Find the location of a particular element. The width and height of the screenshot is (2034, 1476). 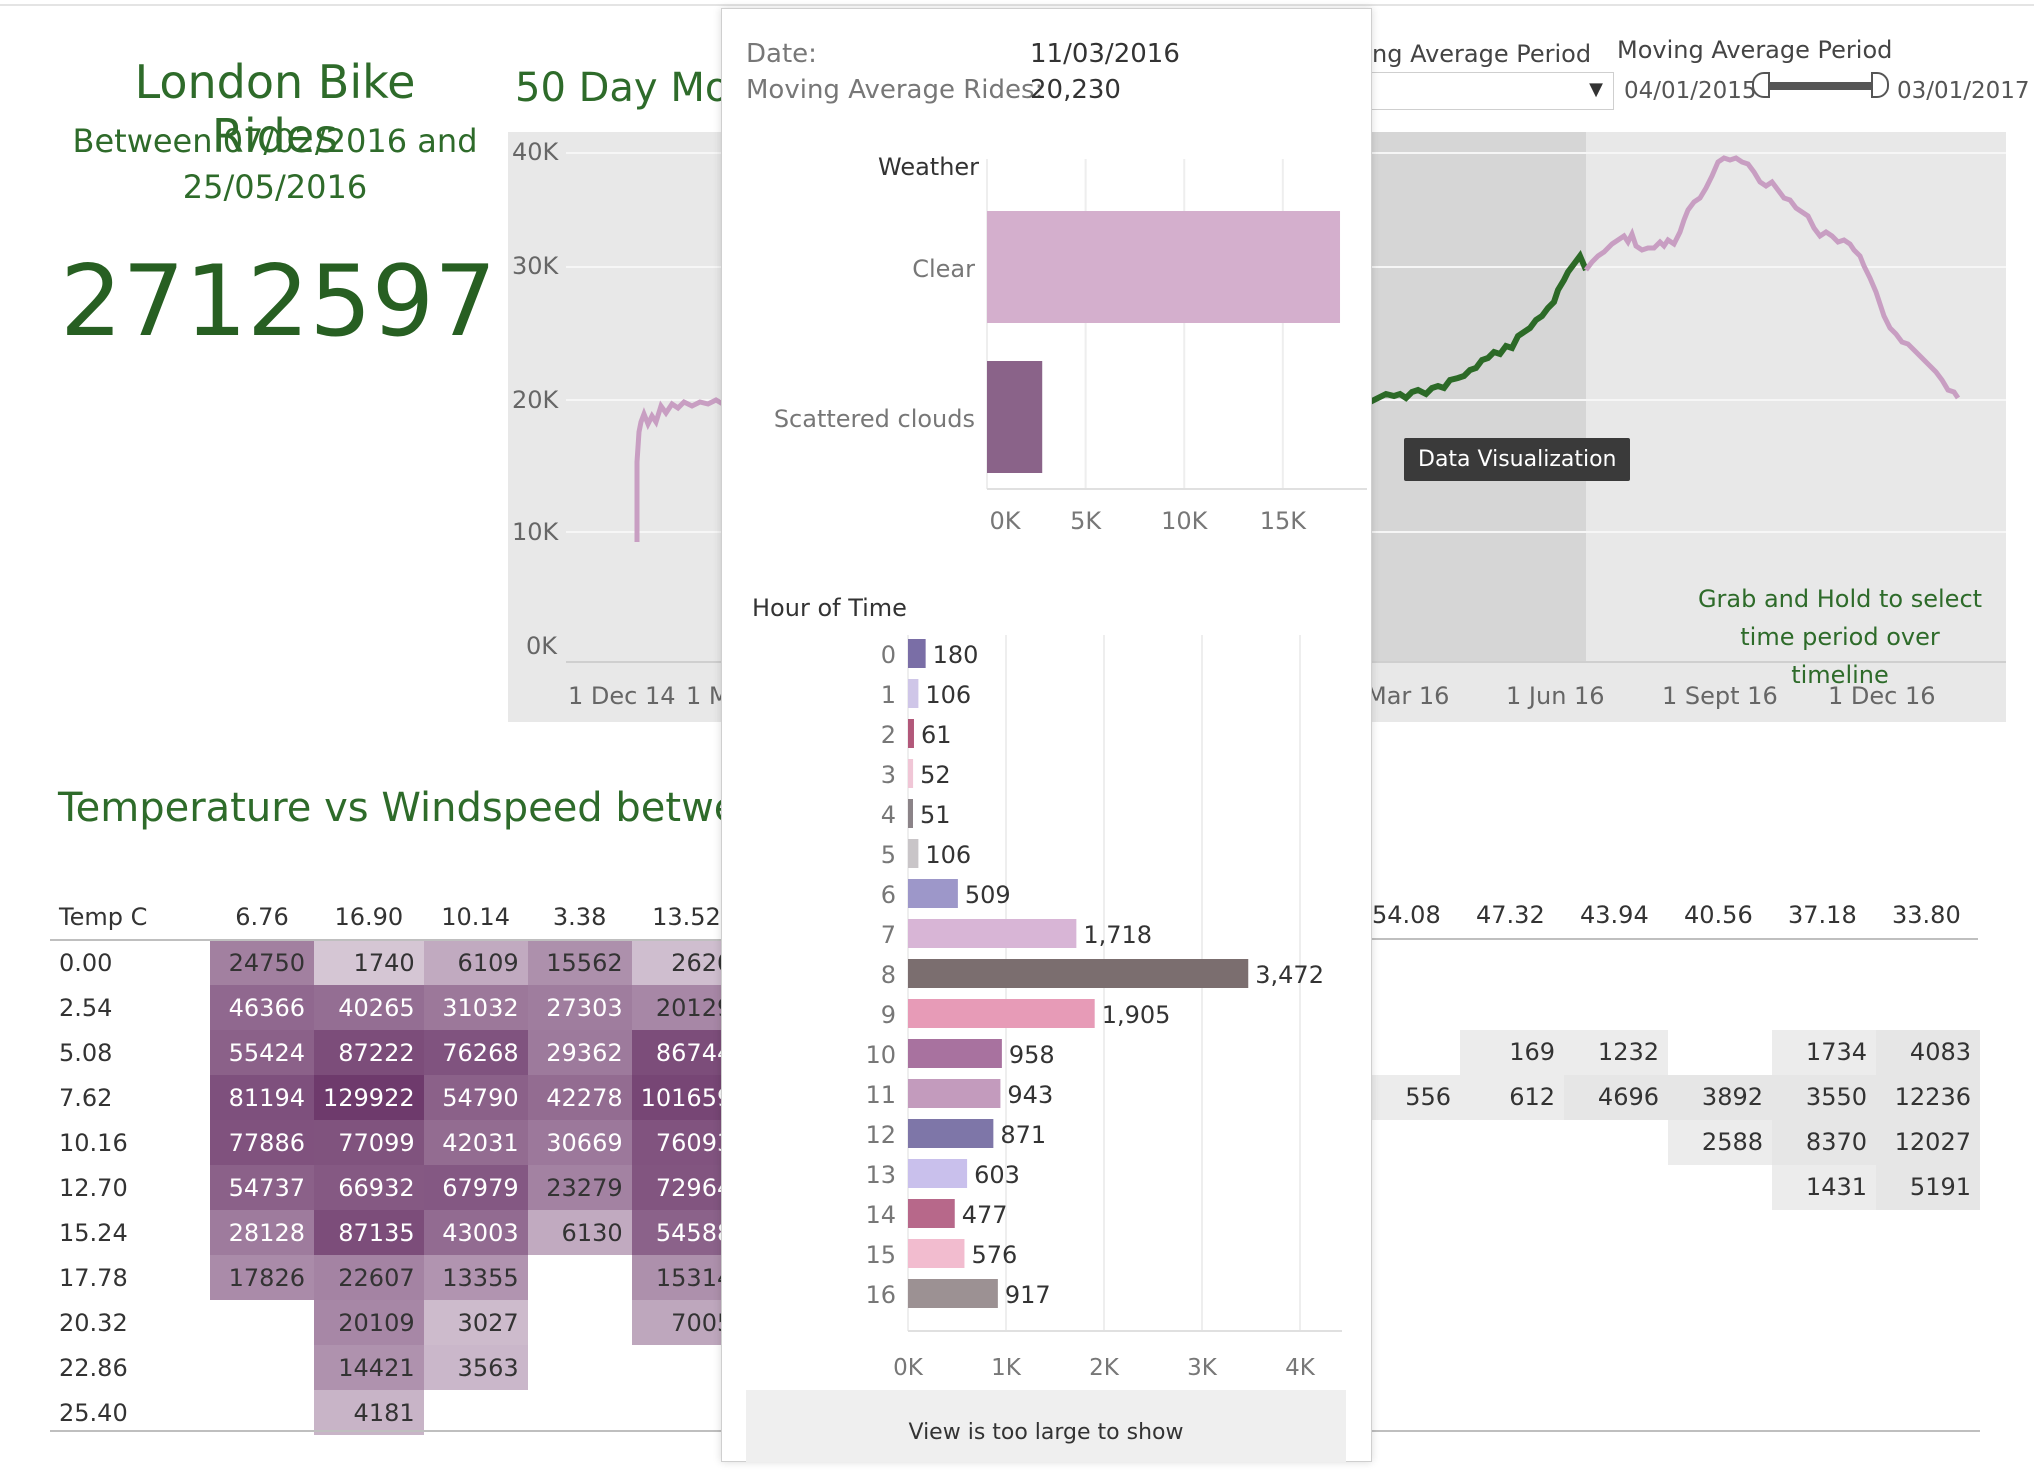

y-tick-0k: 0K is located at coordinates (542, 646).